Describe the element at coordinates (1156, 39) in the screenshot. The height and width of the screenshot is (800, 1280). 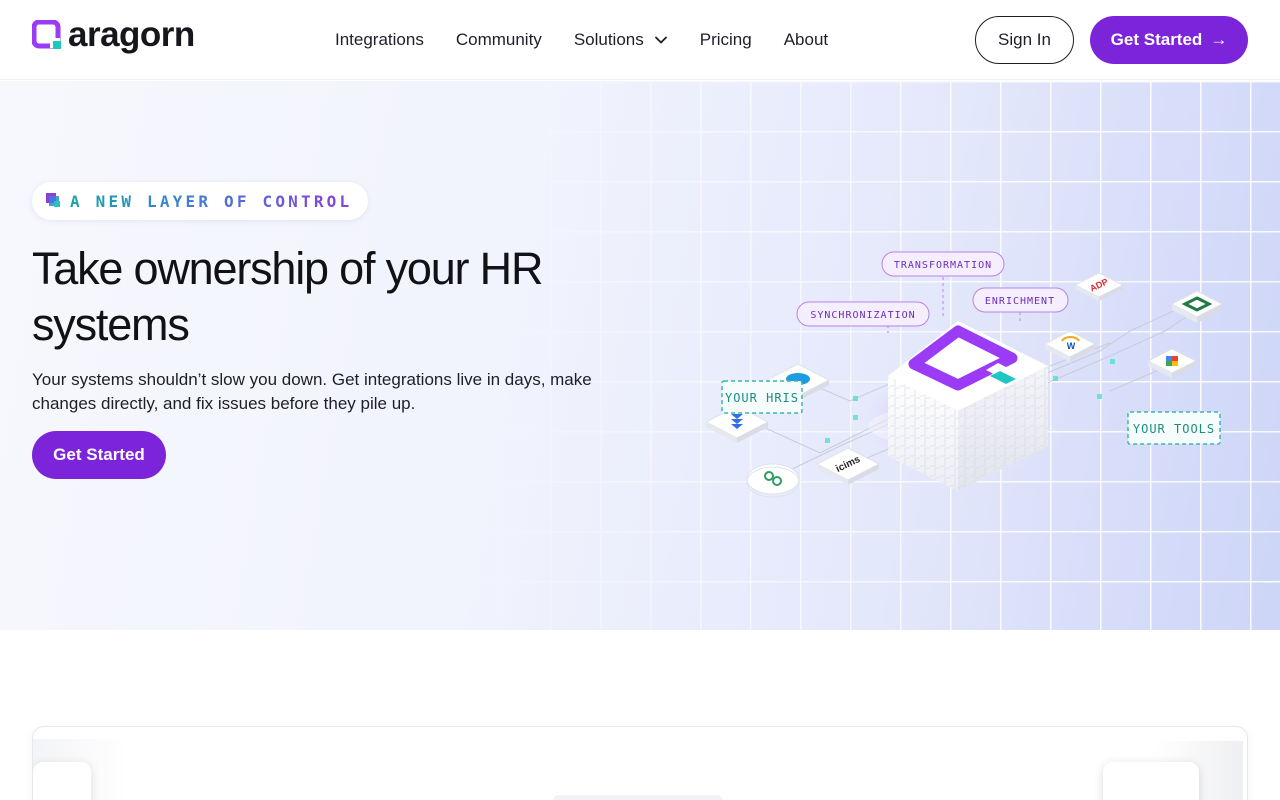
I see `header-get-started-label: Get Started` at that location.